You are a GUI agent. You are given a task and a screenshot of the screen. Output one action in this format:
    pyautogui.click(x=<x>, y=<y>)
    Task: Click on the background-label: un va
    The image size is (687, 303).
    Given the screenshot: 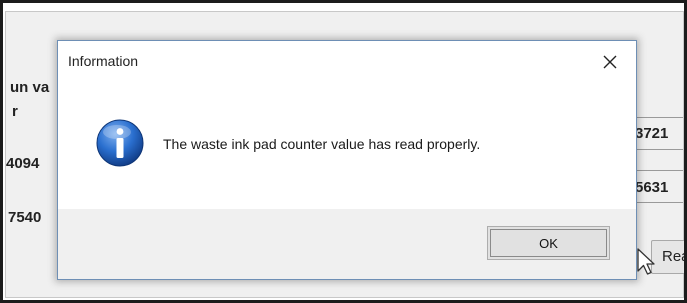 What is the action you would take?
    pyautogui.click(x=30, y=87)
    